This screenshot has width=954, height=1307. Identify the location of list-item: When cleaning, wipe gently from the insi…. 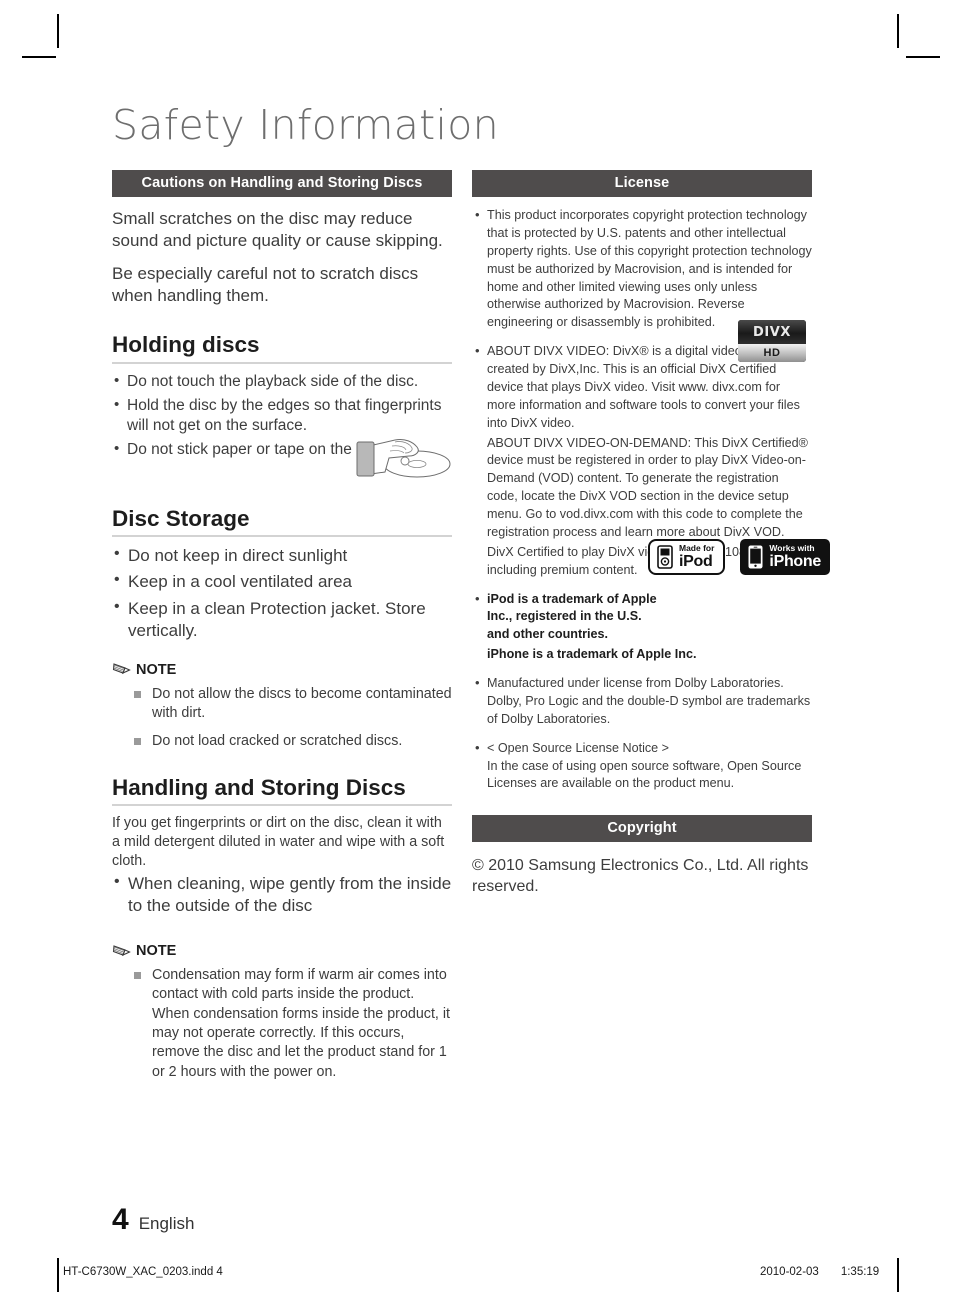
(282, 894).